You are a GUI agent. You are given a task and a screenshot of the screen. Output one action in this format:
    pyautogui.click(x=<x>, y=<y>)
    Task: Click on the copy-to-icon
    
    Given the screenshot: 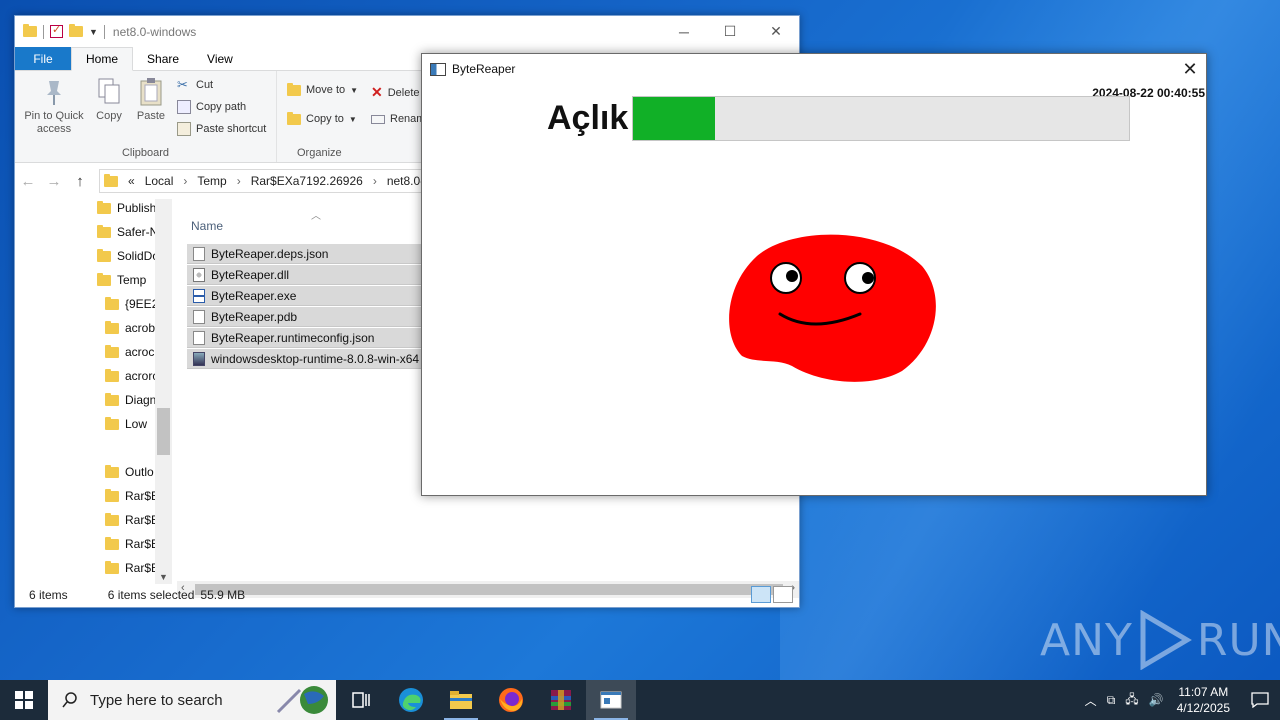 What is the action you would take?
    pyautogui.click(x=294, y=118)
    